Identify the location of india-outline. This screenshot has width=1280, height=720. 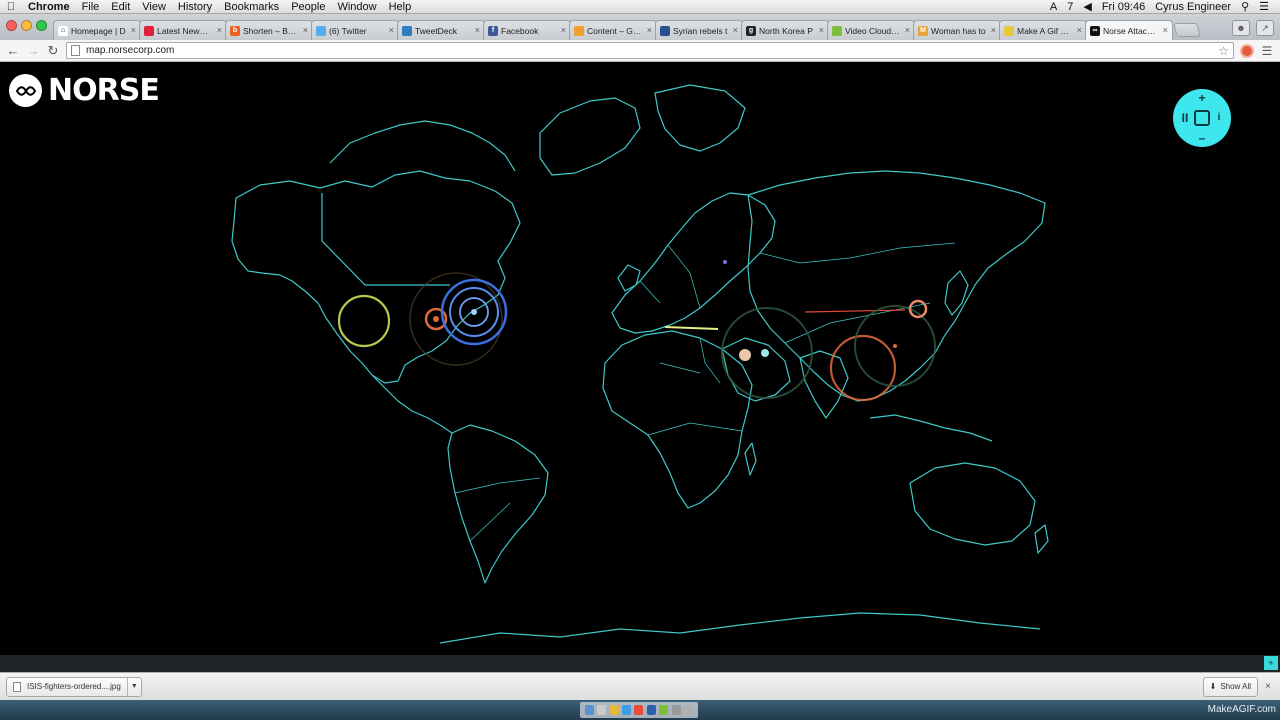
(824, 384).